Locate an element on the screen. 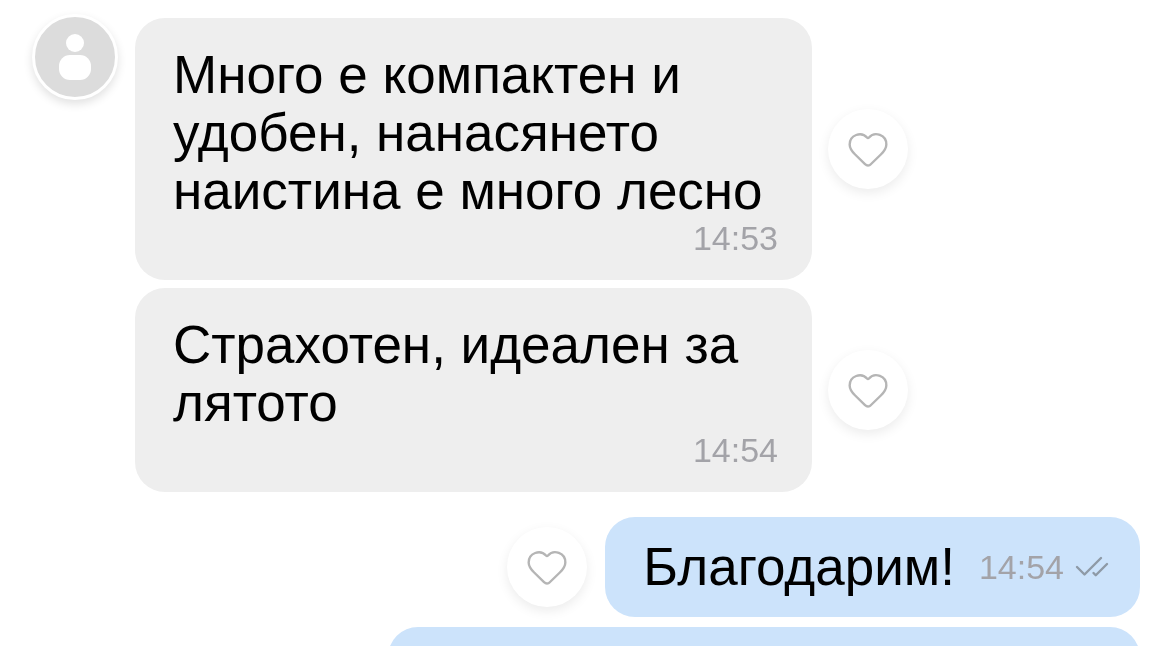 This screenshot has width=1170, height=646. person-icon is located at coordinates (75, 57).